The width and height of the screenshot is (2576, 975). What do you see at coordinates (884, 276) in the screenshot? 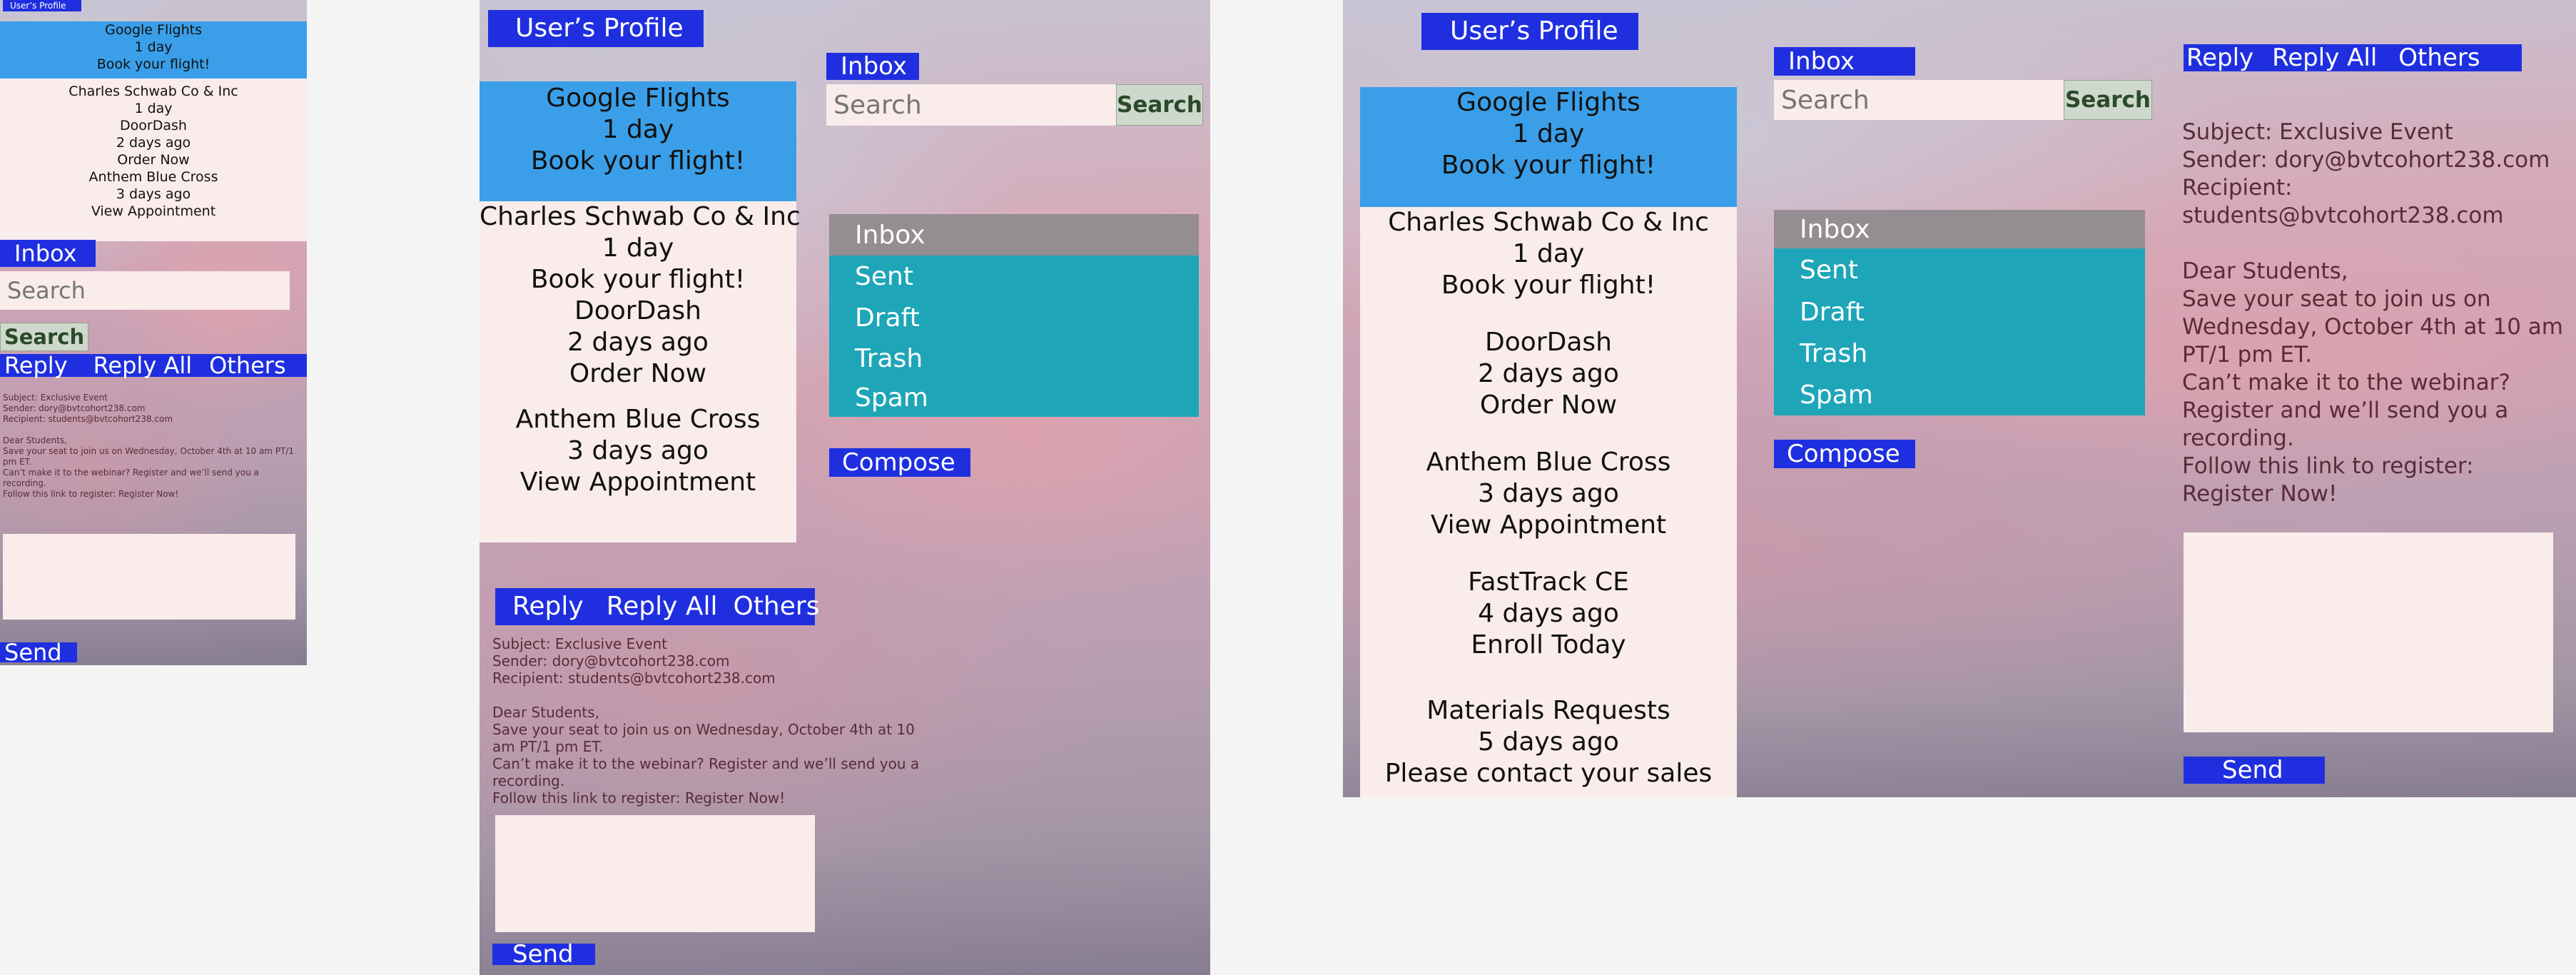
I see `folder-label: Sent` at bounding box center [884, 276].